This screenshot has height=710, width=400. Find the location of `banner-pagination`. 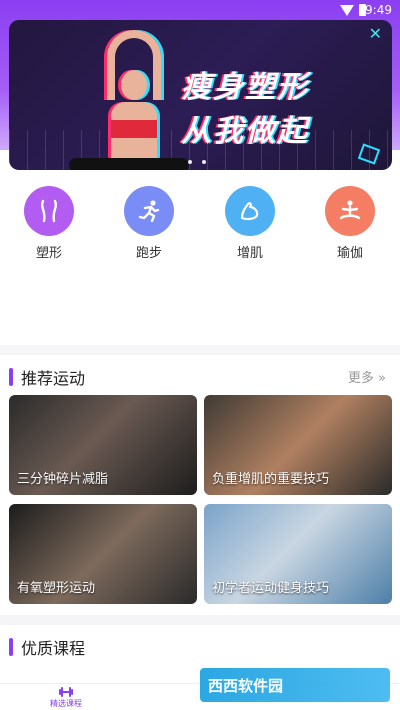

banner-pagination is located at coordinates (197, 162).